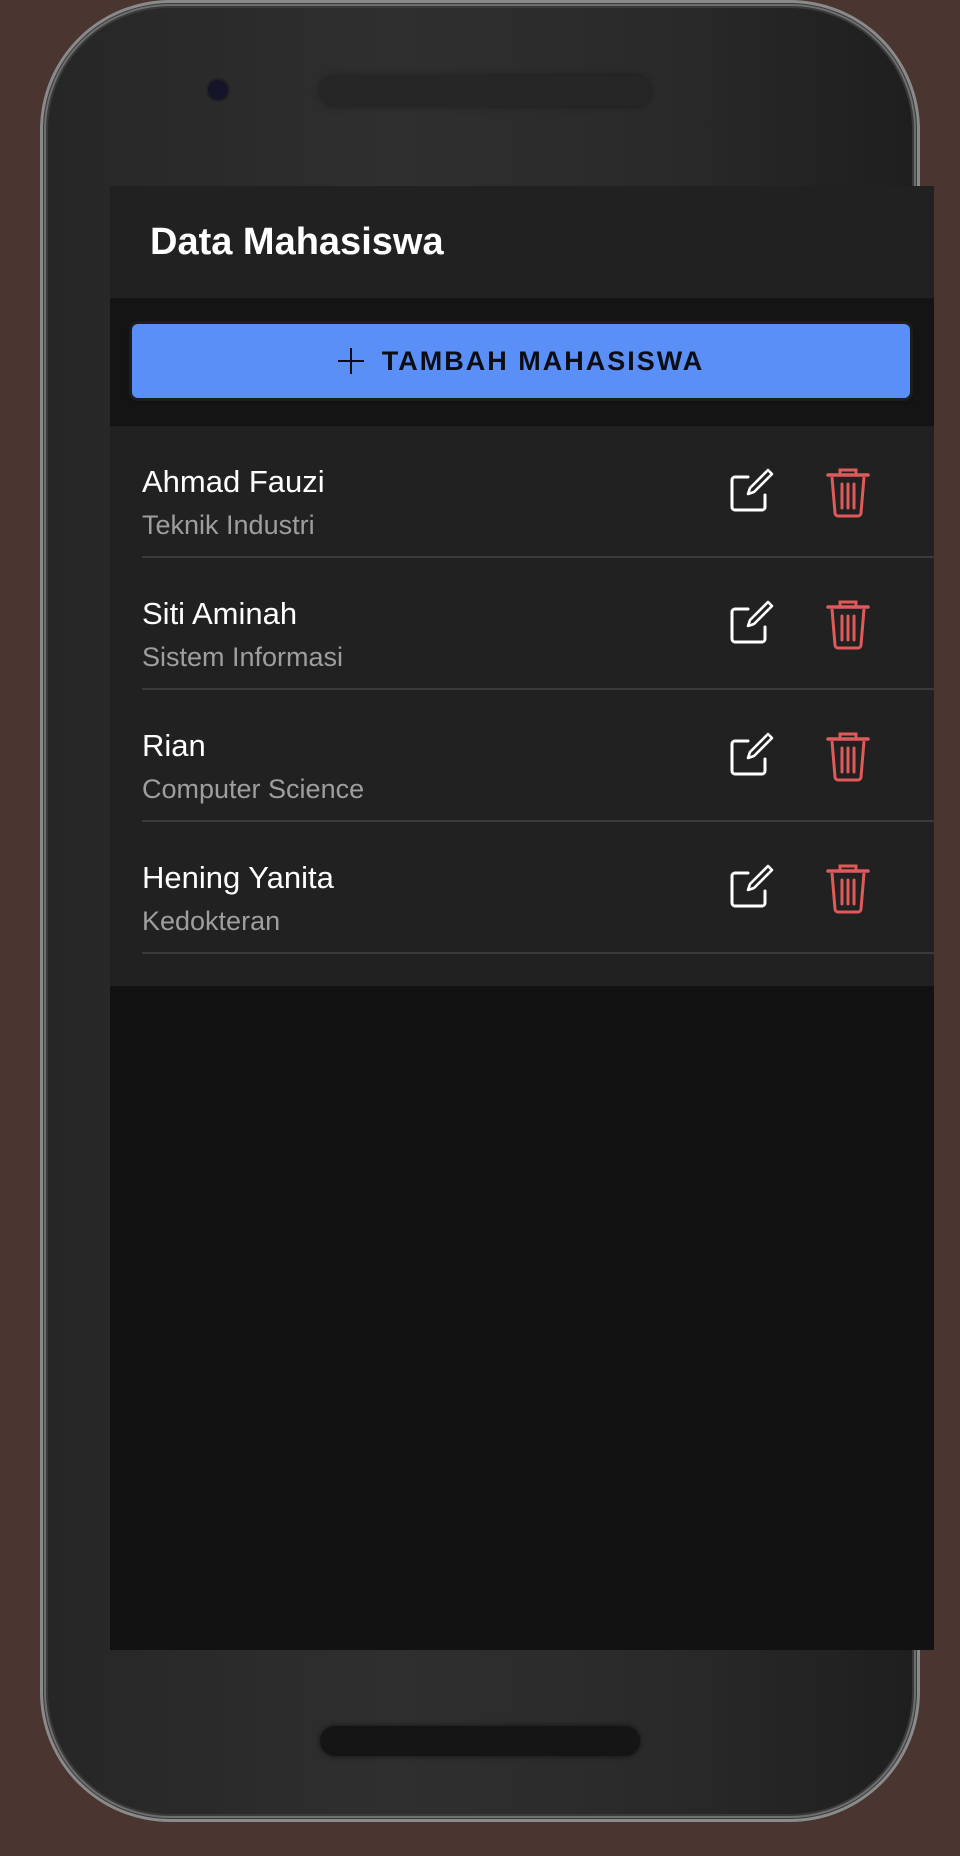  I want to click on student-major: Kedokteran, so click(211, 921).